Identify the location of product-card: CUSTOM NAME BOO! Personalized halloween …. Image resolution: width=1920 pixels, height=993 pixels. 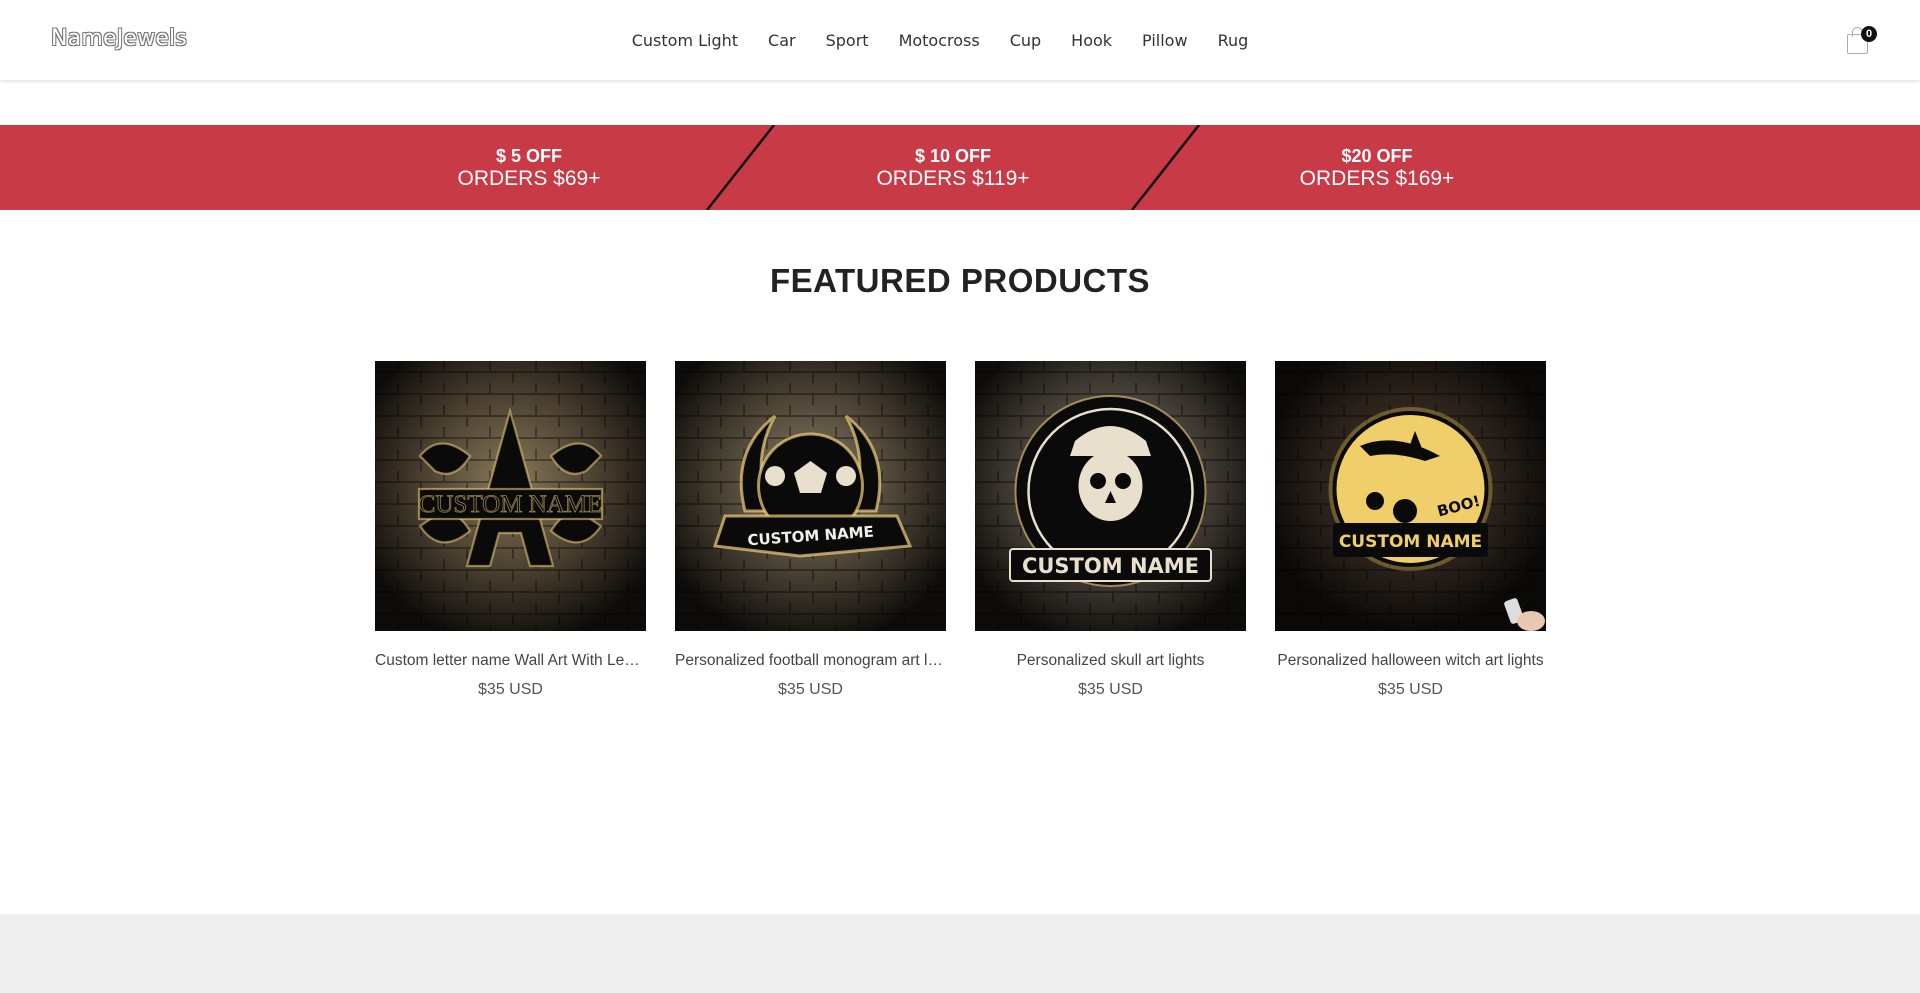
(1410, 530).